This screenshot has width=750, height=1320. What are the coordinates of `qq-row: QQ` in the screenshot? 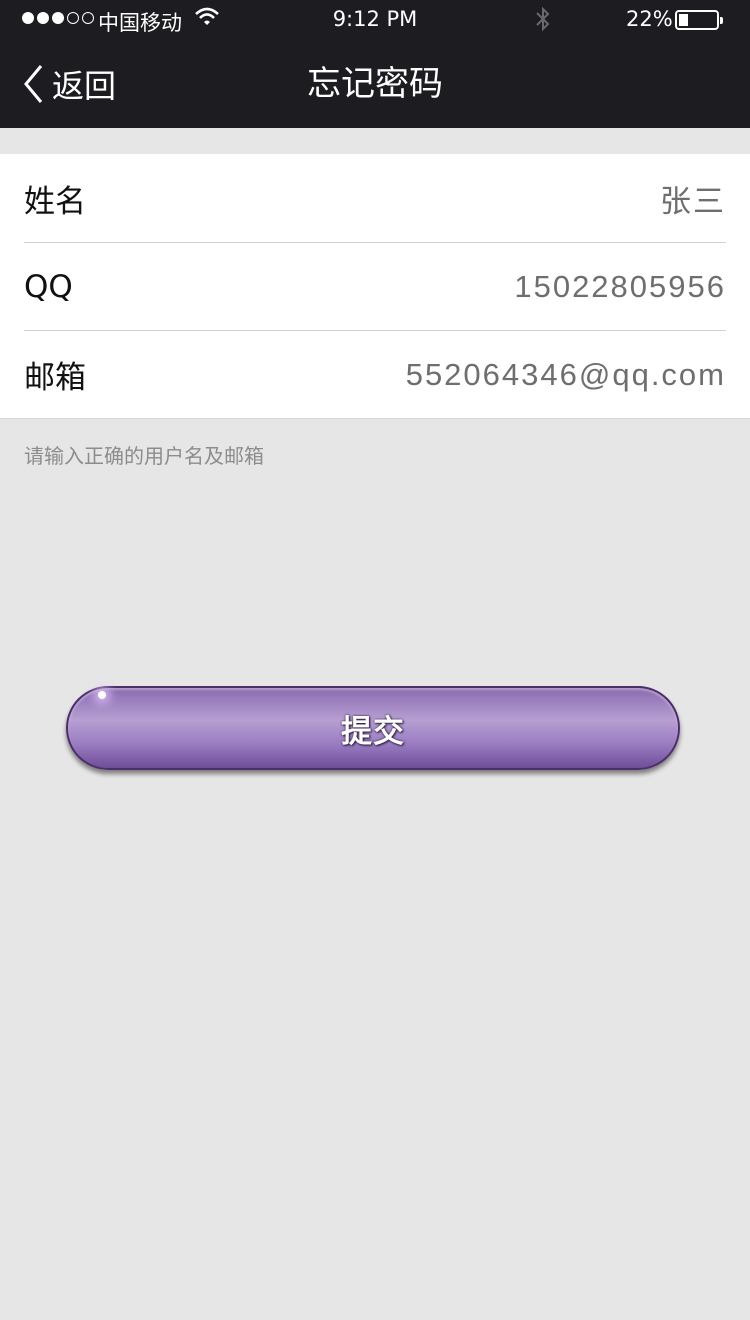 It's located at (375, 286).